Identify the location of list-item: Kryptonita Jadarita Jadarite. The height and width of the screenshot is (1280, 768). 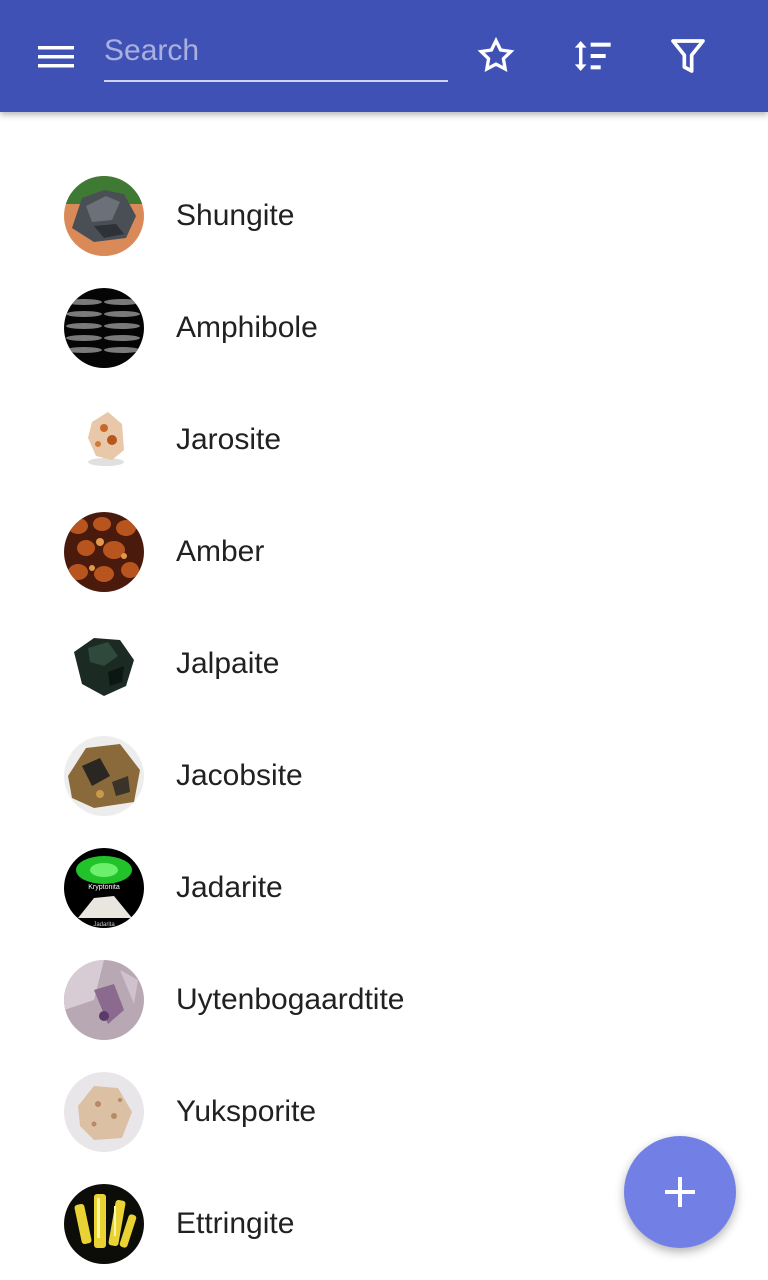
(384, 888).